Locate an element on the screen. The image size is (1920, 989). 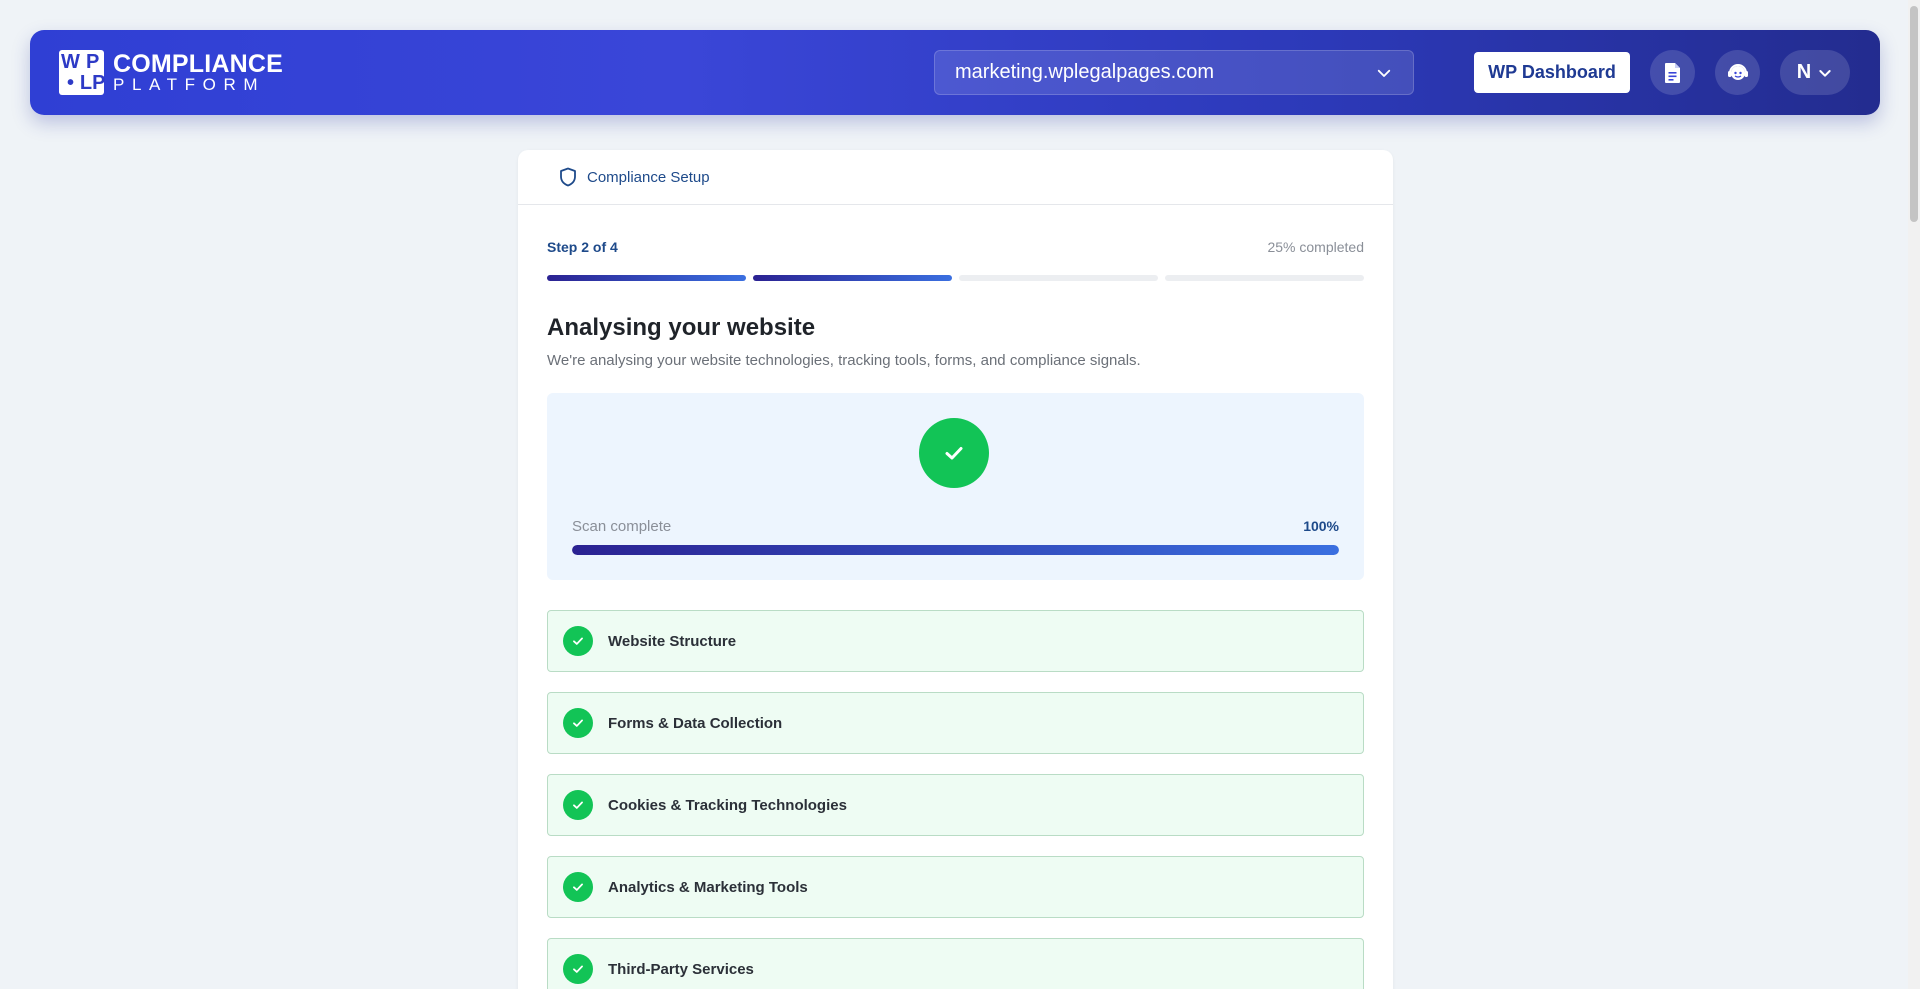
step-progress is located at coordinates (955, 278).